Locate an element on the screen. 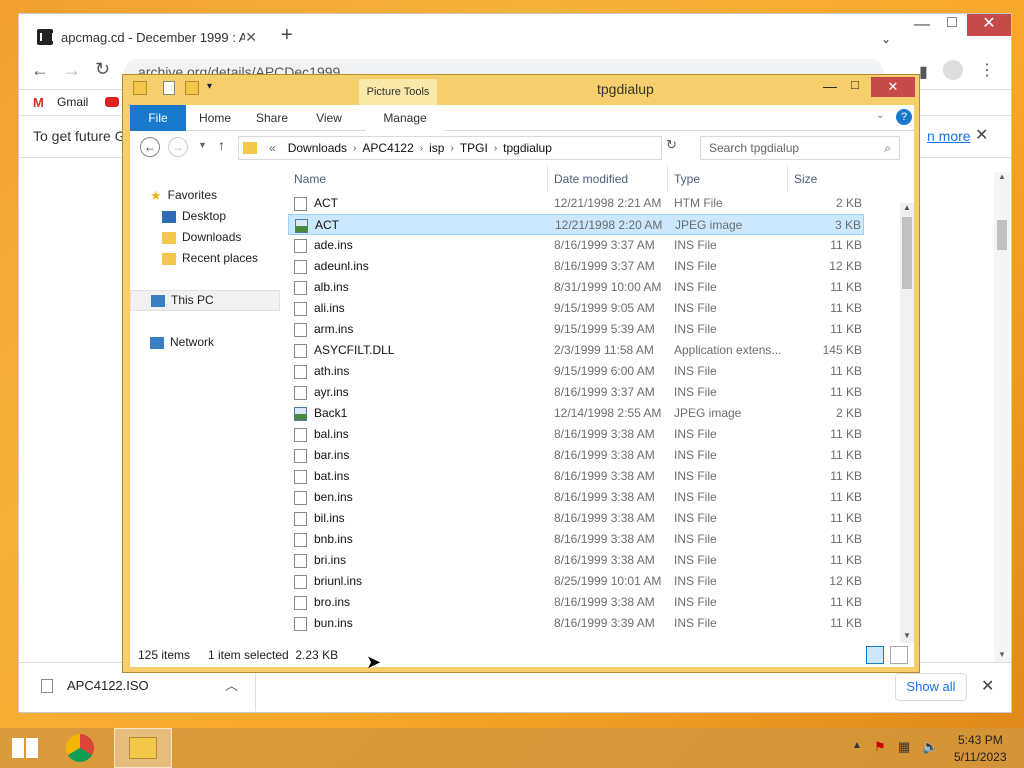 This screenshot has height=768, width=1024. exp-close-icon: ✕ is located at coordinates (893, 87).